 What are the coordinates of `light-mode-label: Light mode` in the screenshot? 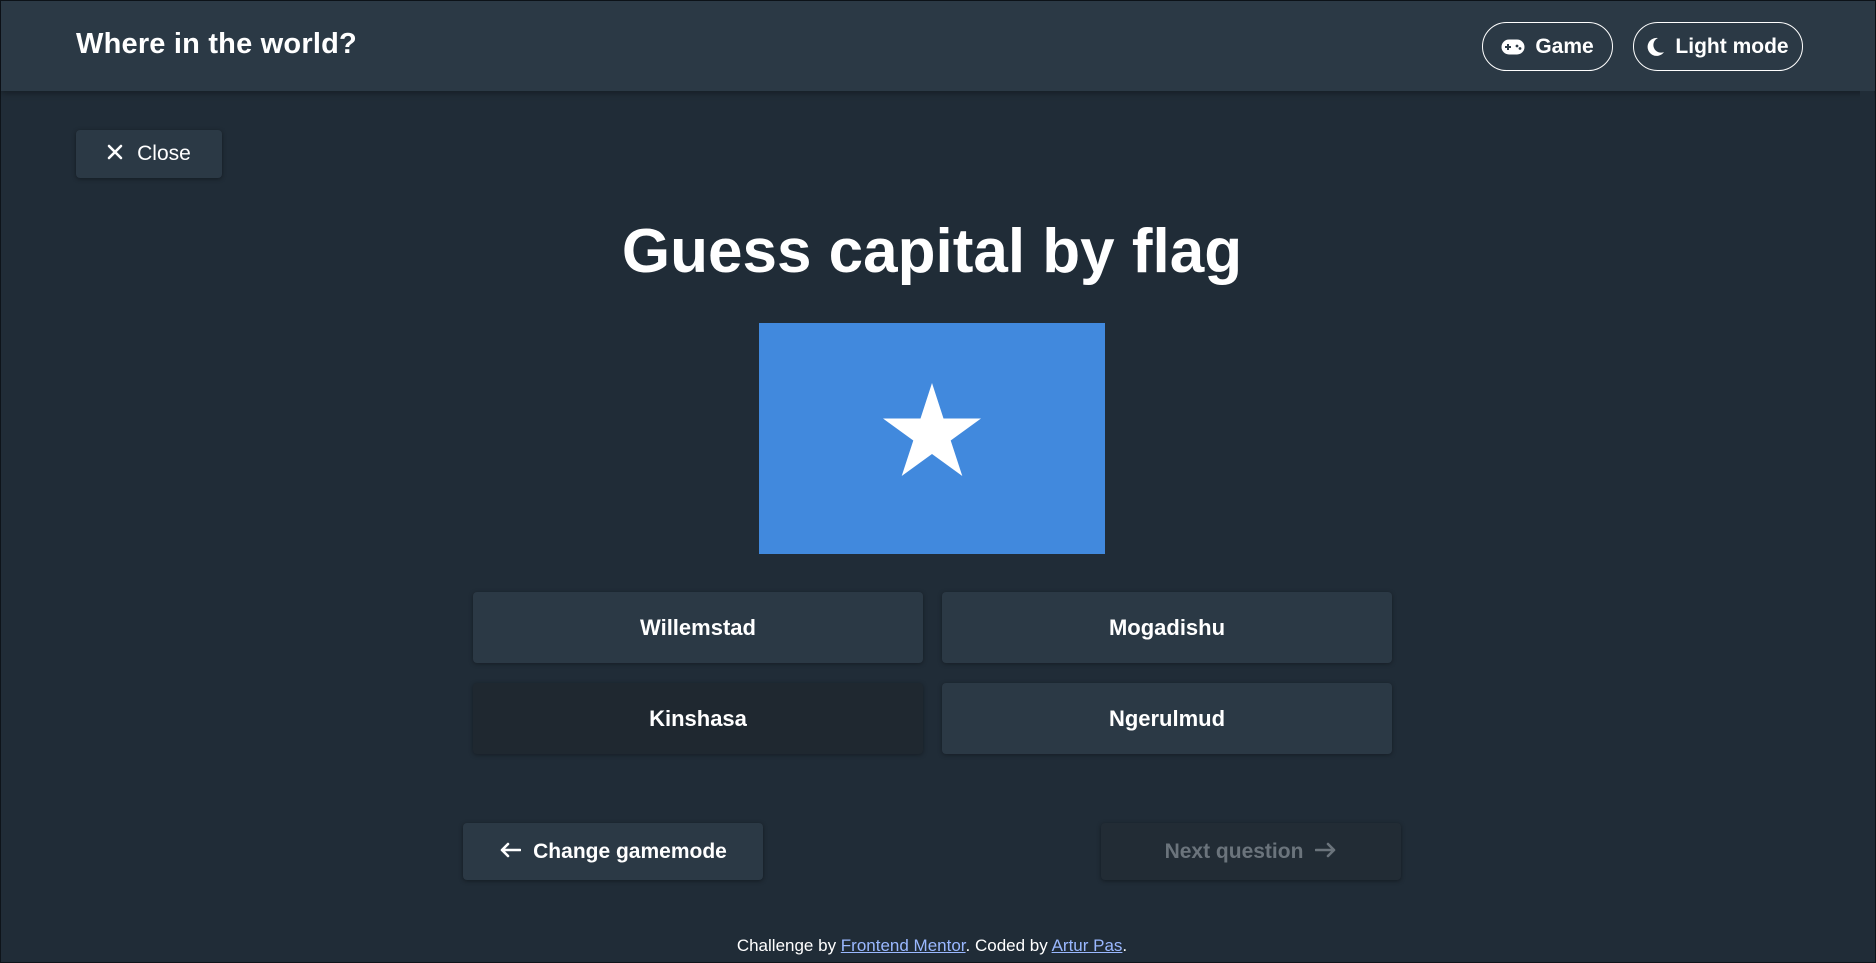 It's located at (1732, 46).